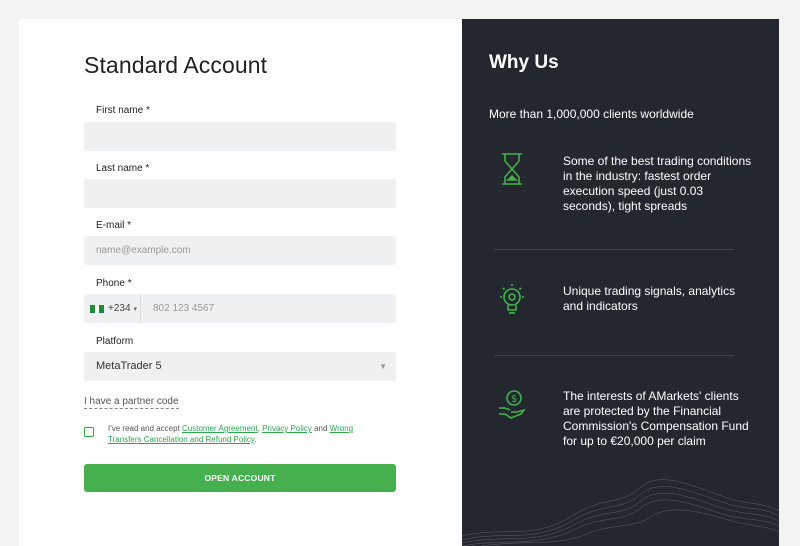  I want to click on country-code-select: +234 ▾, so click(112, 308).